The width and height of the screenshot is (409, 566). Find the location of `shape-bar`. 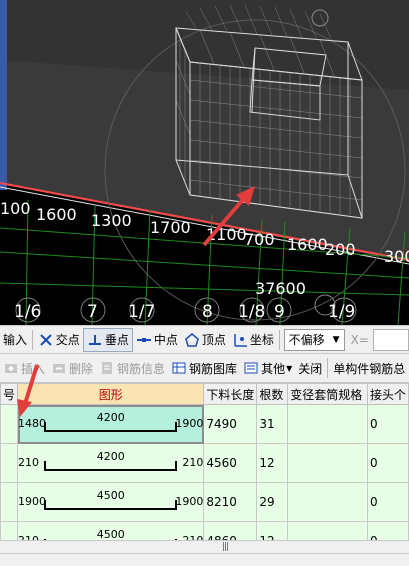

shape-bar is located at coordinates (111, 505).